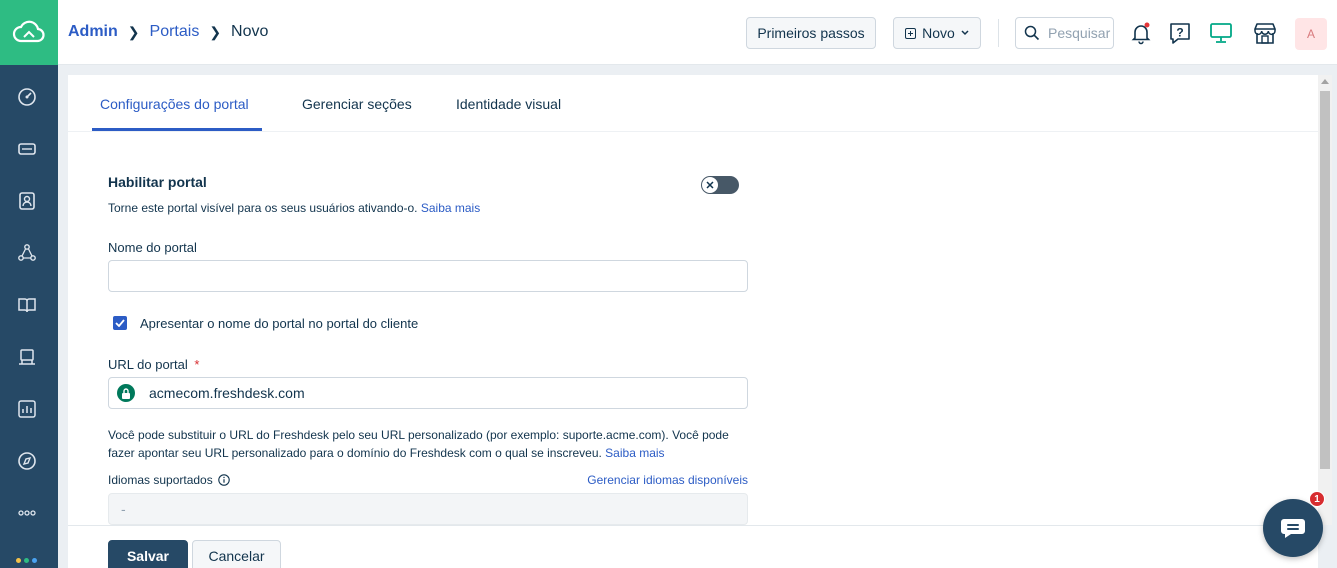 This screenshot has width=1337, height=568. What do you see at coordinates (126, 393) in the screenshot?
I see `lock-icon` at bounding box center [126, 393].